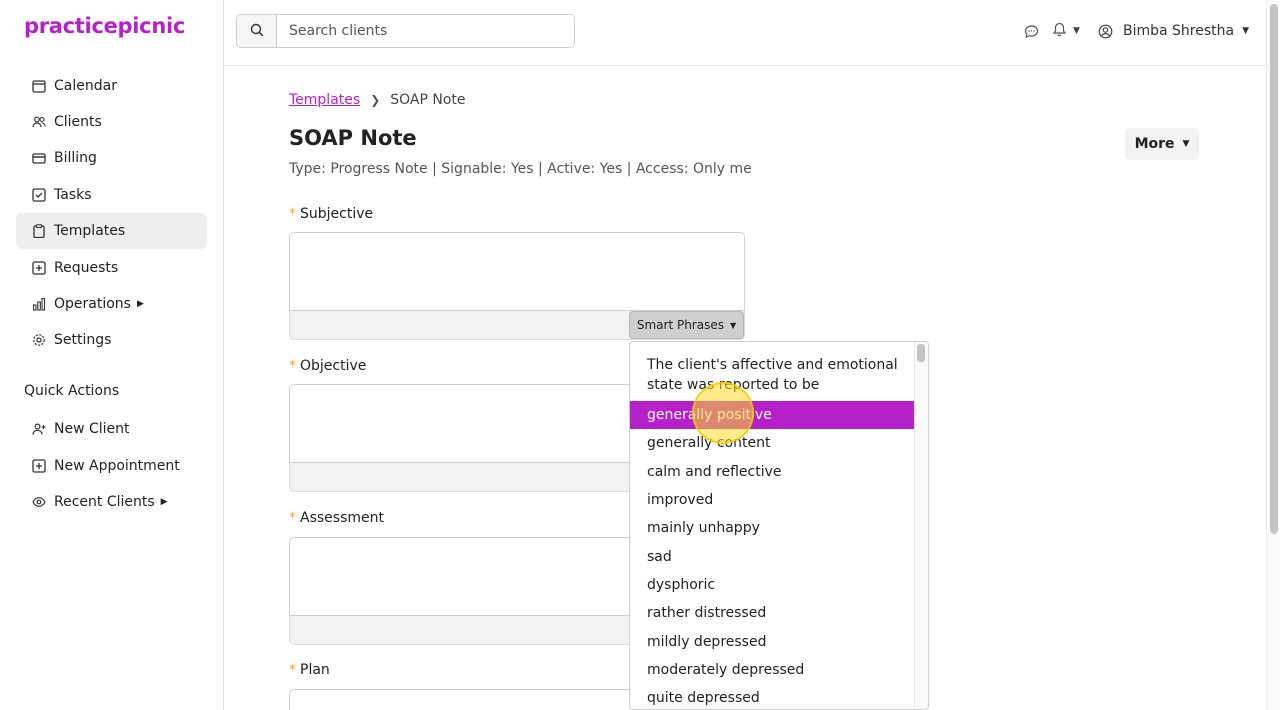 The width and height of the screenshot is (1280, 710). I want to click on clipboard-icon, so click(39, 231).